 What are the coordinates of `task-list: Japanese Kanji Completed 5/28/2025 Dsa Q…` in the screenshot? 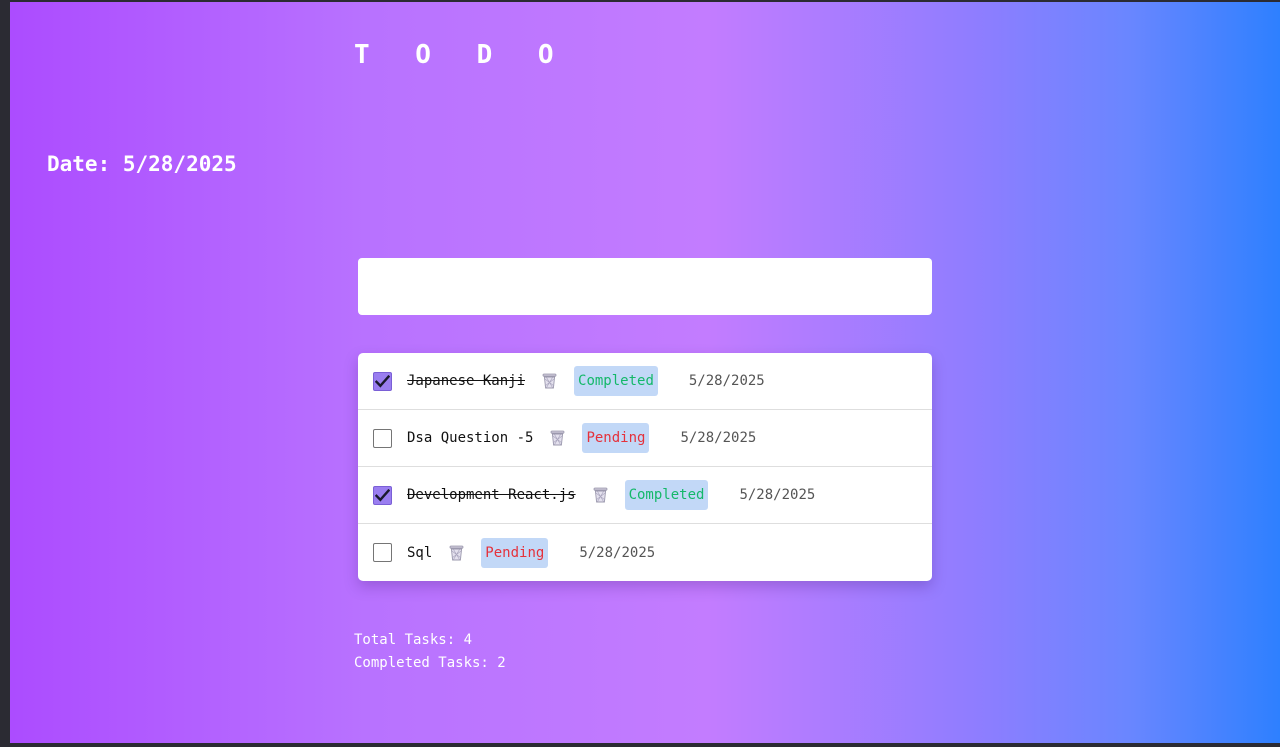 It's located at (645, 467).